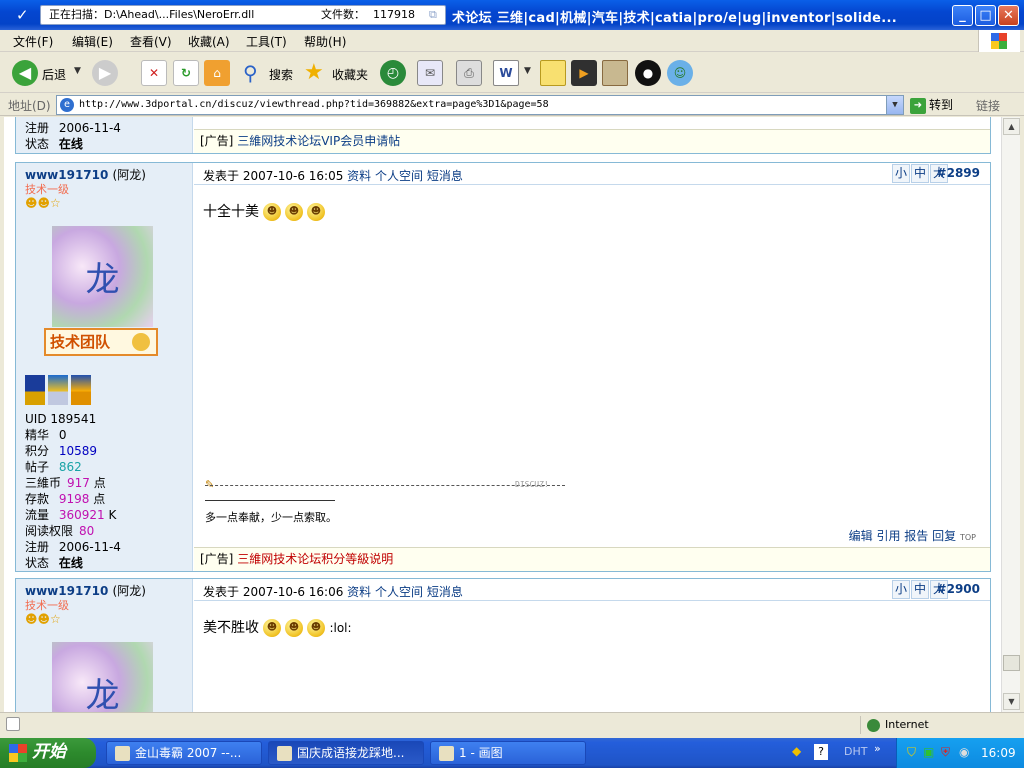  What do you see at coordinates (151, 41) in the screenshot?
I see `menu-view: 查看(V)` at bounding box center [151, 41].